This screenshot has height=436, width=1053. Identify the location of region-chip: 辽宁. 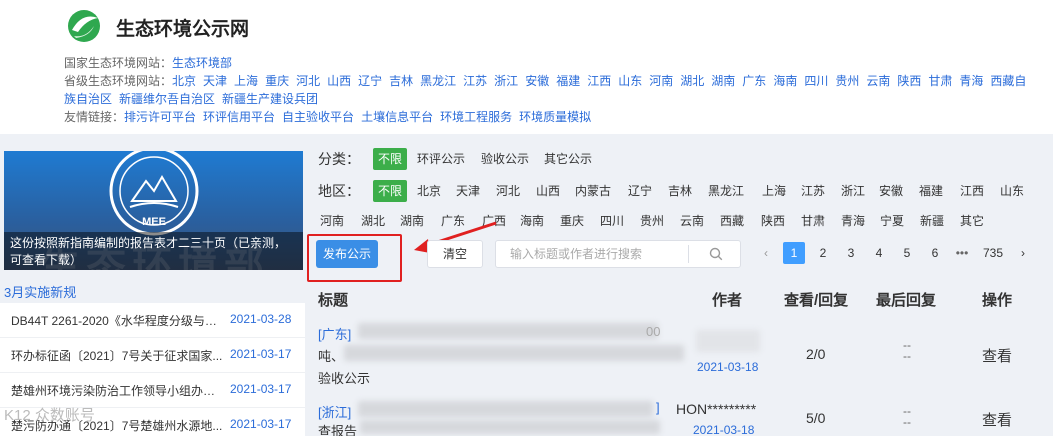
(640, 191).